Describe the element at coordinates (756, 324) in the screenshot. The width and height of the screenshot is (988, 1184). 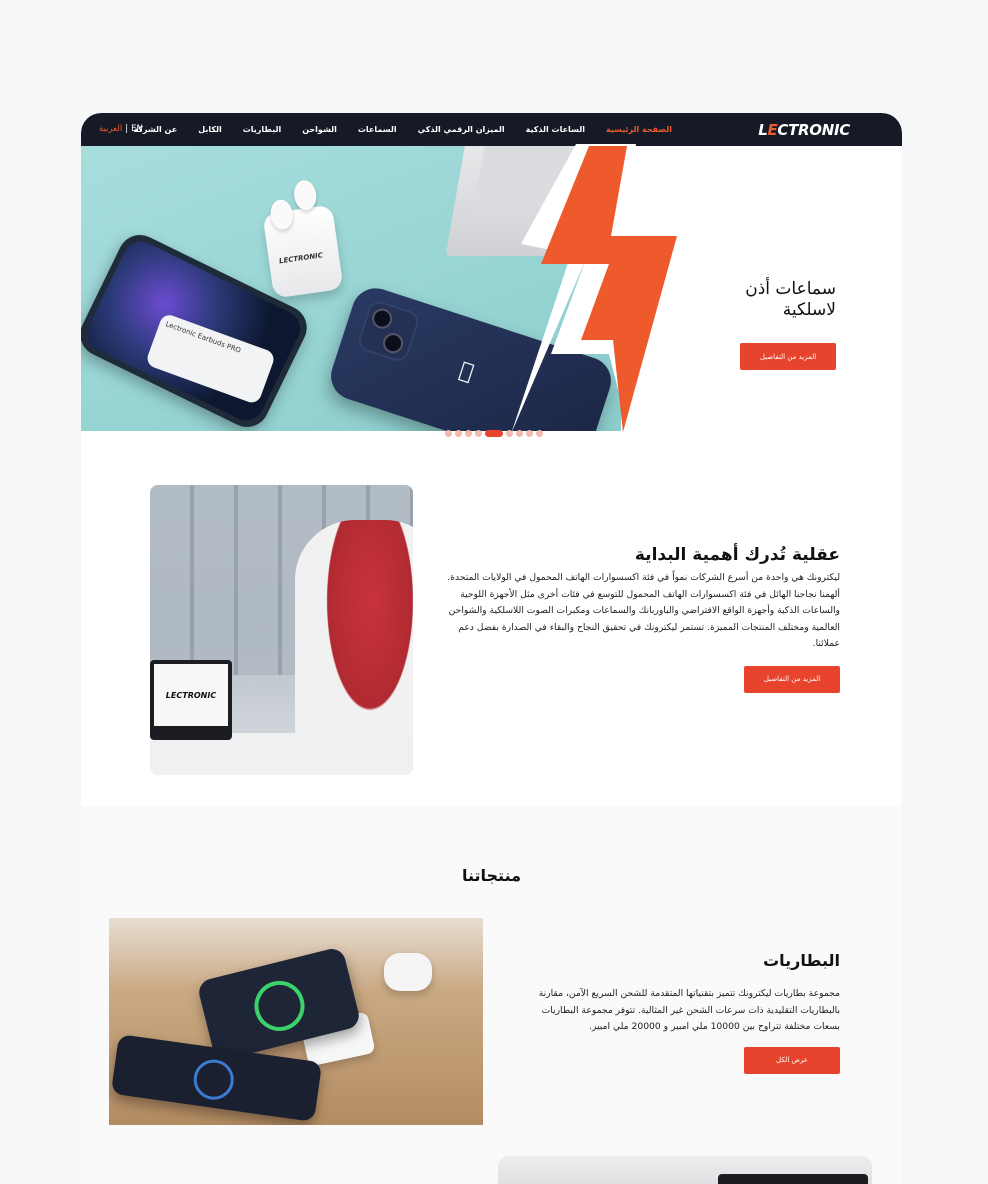
I see `hero-caption: سماعات أذن لاسلكية المزيد من التفاصيل` at that location.